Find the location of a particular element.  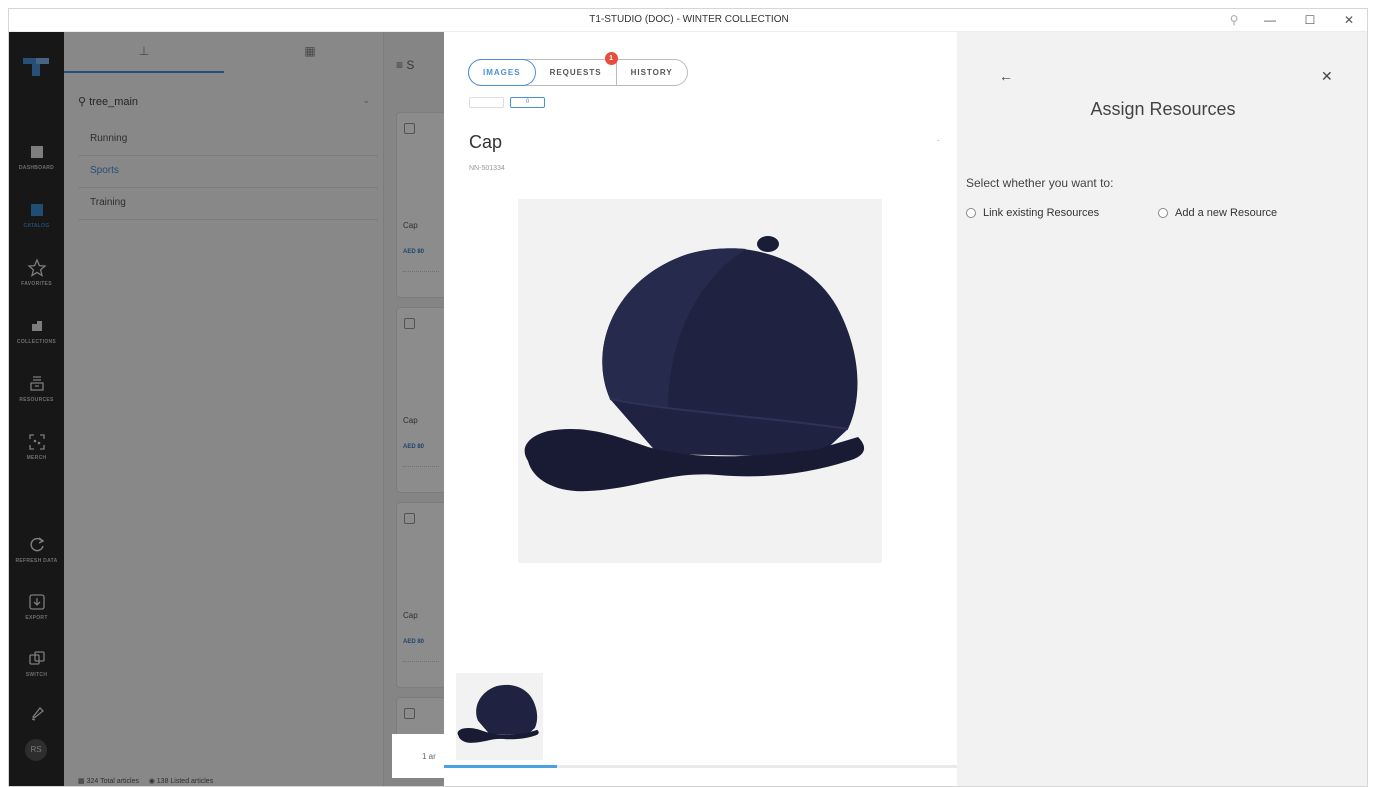

article-title: Cap is located at coordinates (486, 142).